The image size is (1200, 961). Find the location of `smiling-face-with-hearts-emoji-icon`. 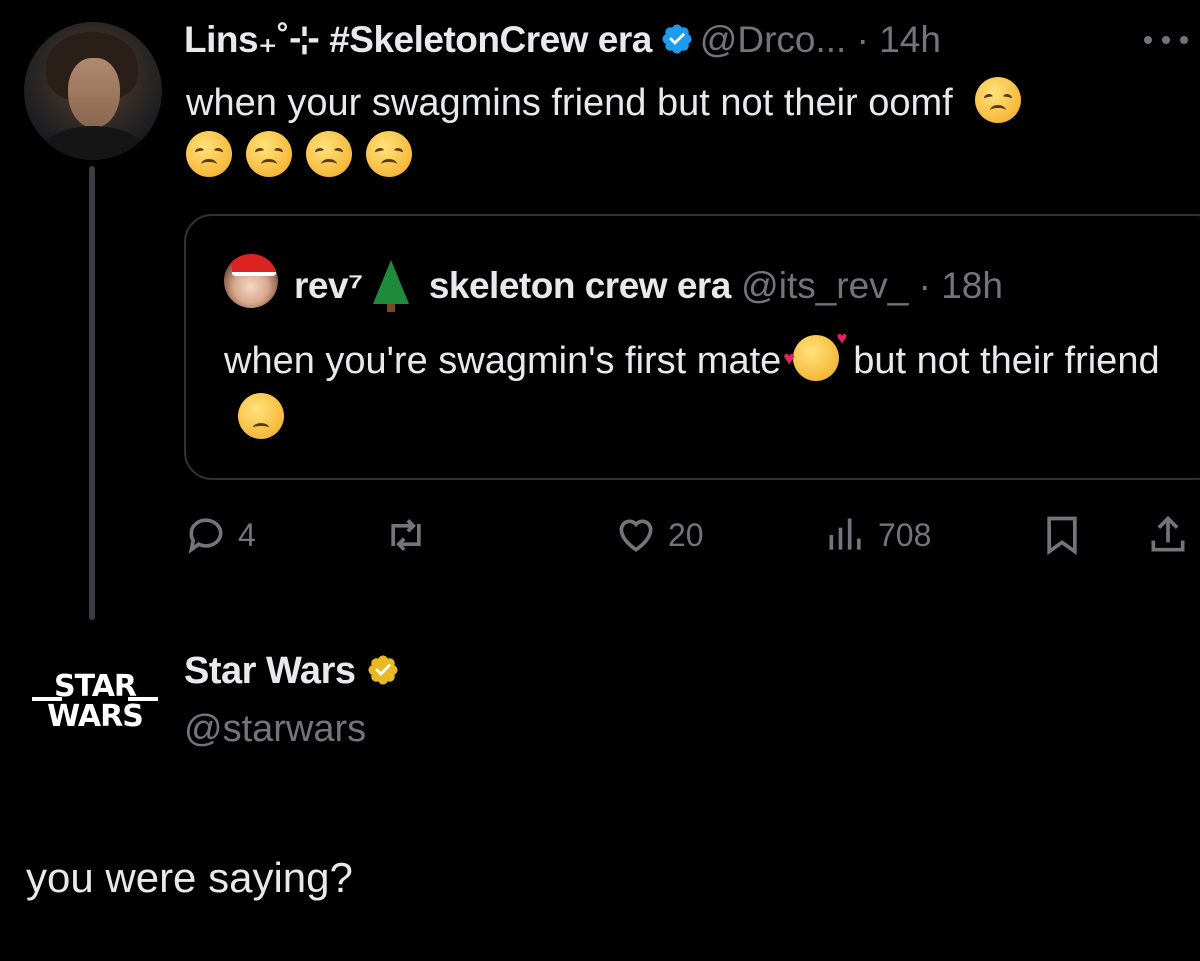

smiling-face-with-hearts-emoji-icon is located at coordinates (815, 355).